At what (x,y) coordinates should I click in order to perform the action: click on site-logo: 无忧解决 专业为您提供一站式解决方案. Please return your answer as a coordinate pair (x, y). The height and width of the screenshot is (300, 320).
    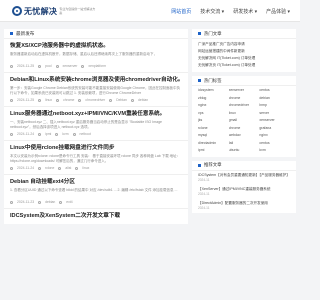
    Looking at the image, I should click on (53, 11).